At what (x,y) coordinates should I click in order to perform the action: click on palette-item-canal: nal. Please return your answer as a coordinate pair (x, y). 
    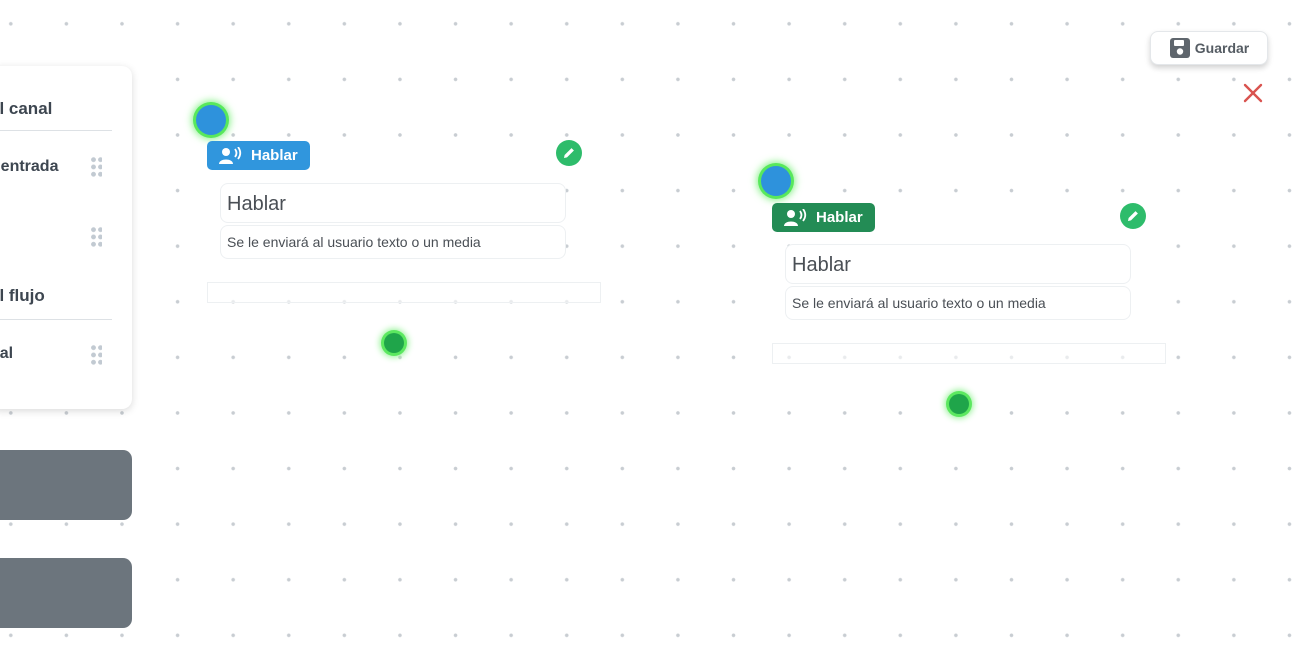
    Looking at the image, I should click on (6, 354).